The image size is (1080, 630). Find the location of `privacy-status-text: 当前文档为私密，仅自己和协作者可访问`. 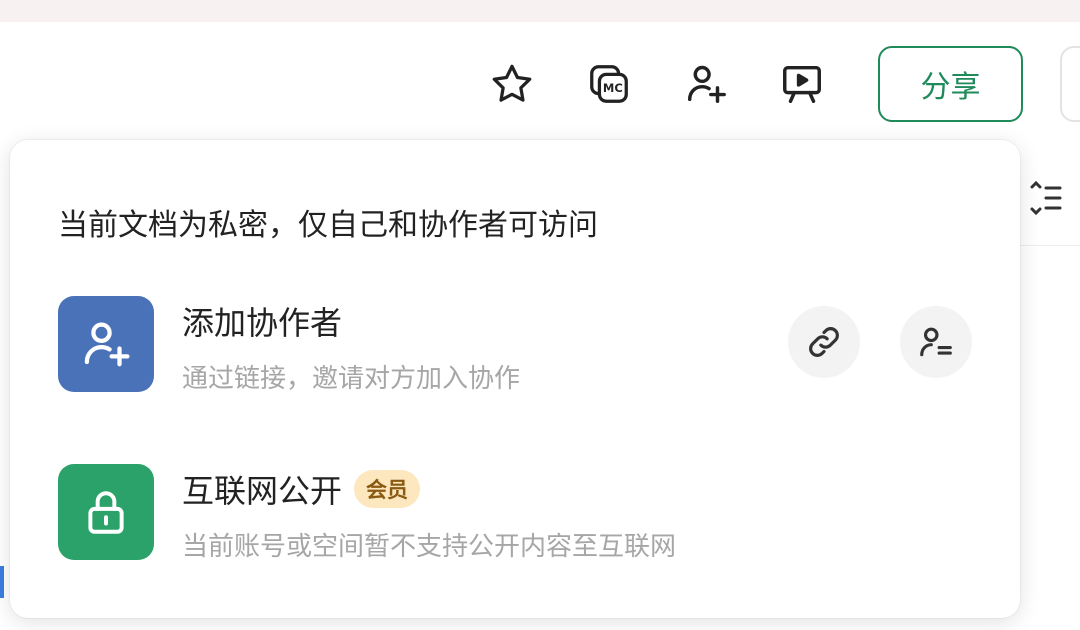

privacy-status-text: 当前文档为私密，仅自己和协作者可访问 is located at coordinates (328, 225).